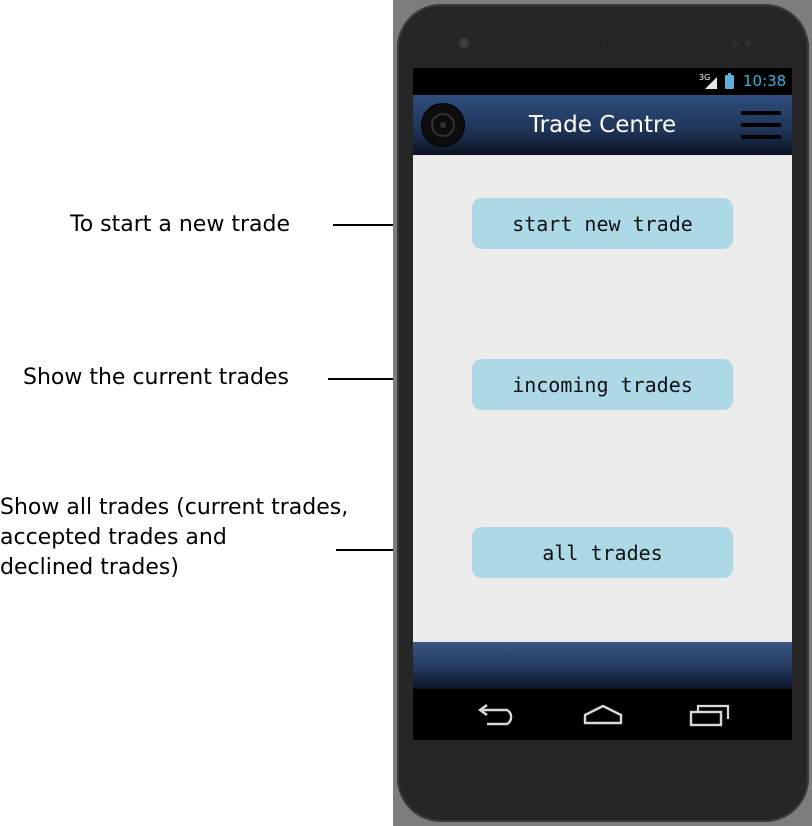 The height and width of the screenshot is (826, 812). Describe the element at coordinates (174, 507) in the screenshot. I see `annotation-all-trades-line1: Show all trades (current trades,` at that location.